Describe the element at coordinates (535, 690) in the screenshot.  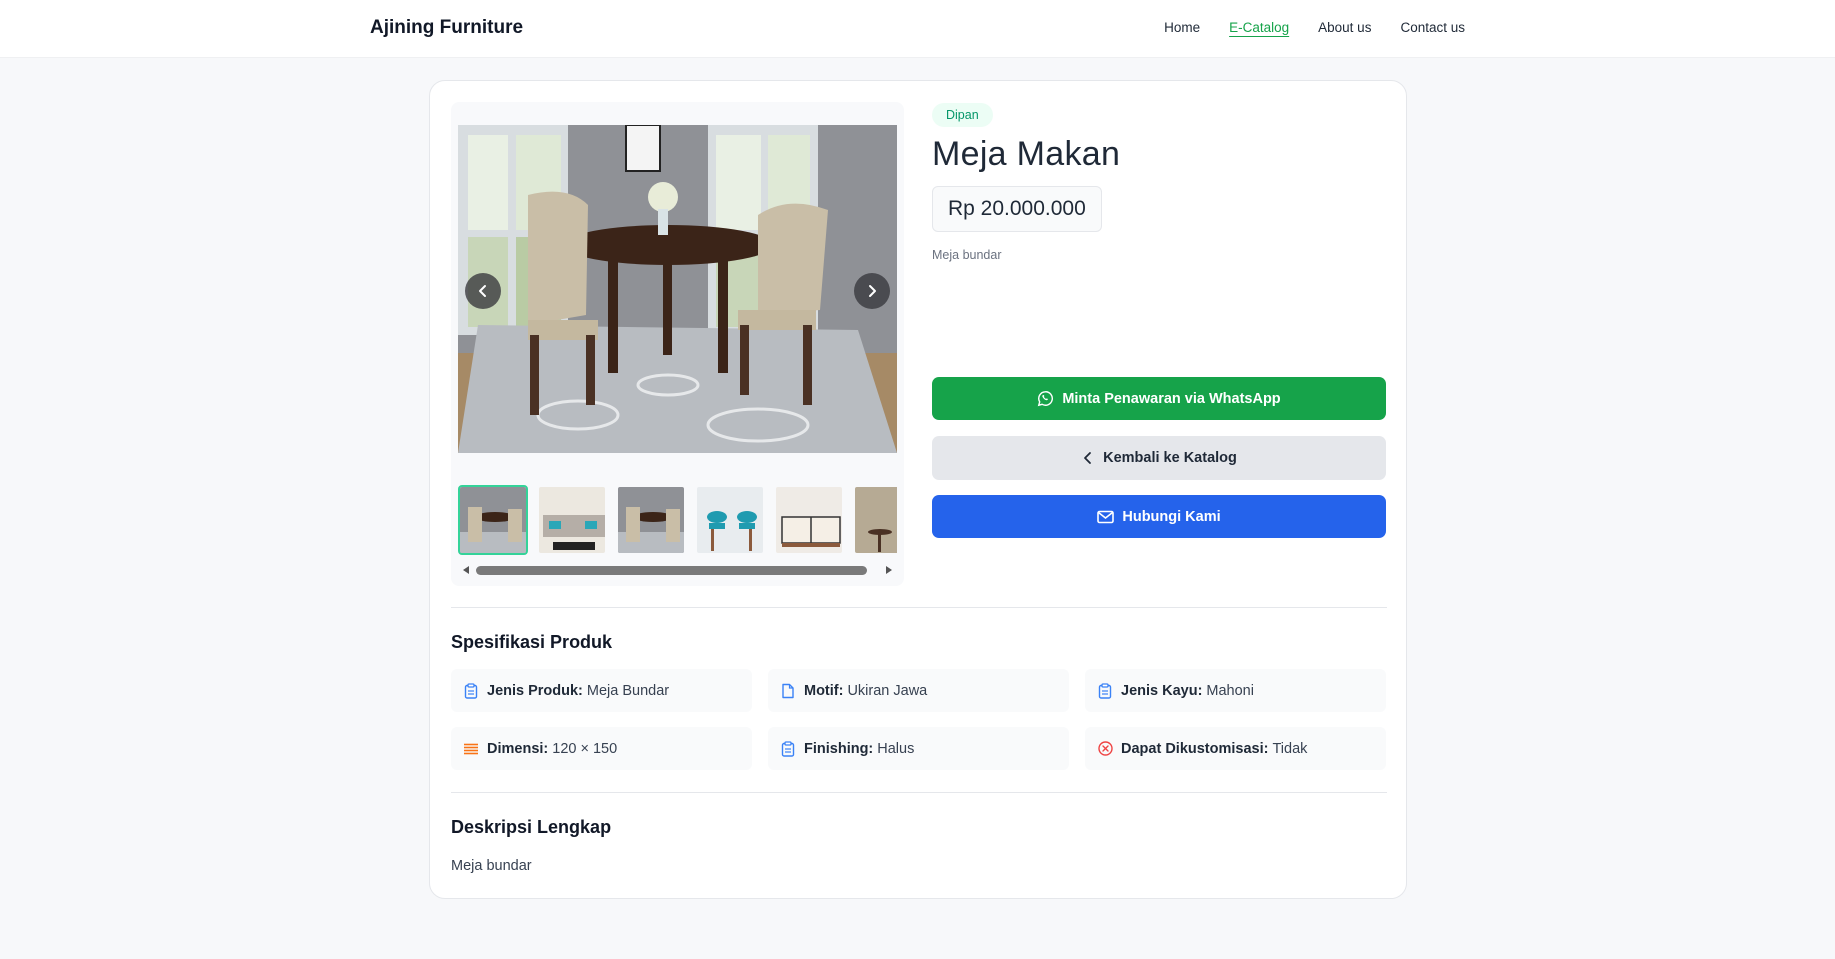
I see `spec-label: Jenis Produk:` at that location.